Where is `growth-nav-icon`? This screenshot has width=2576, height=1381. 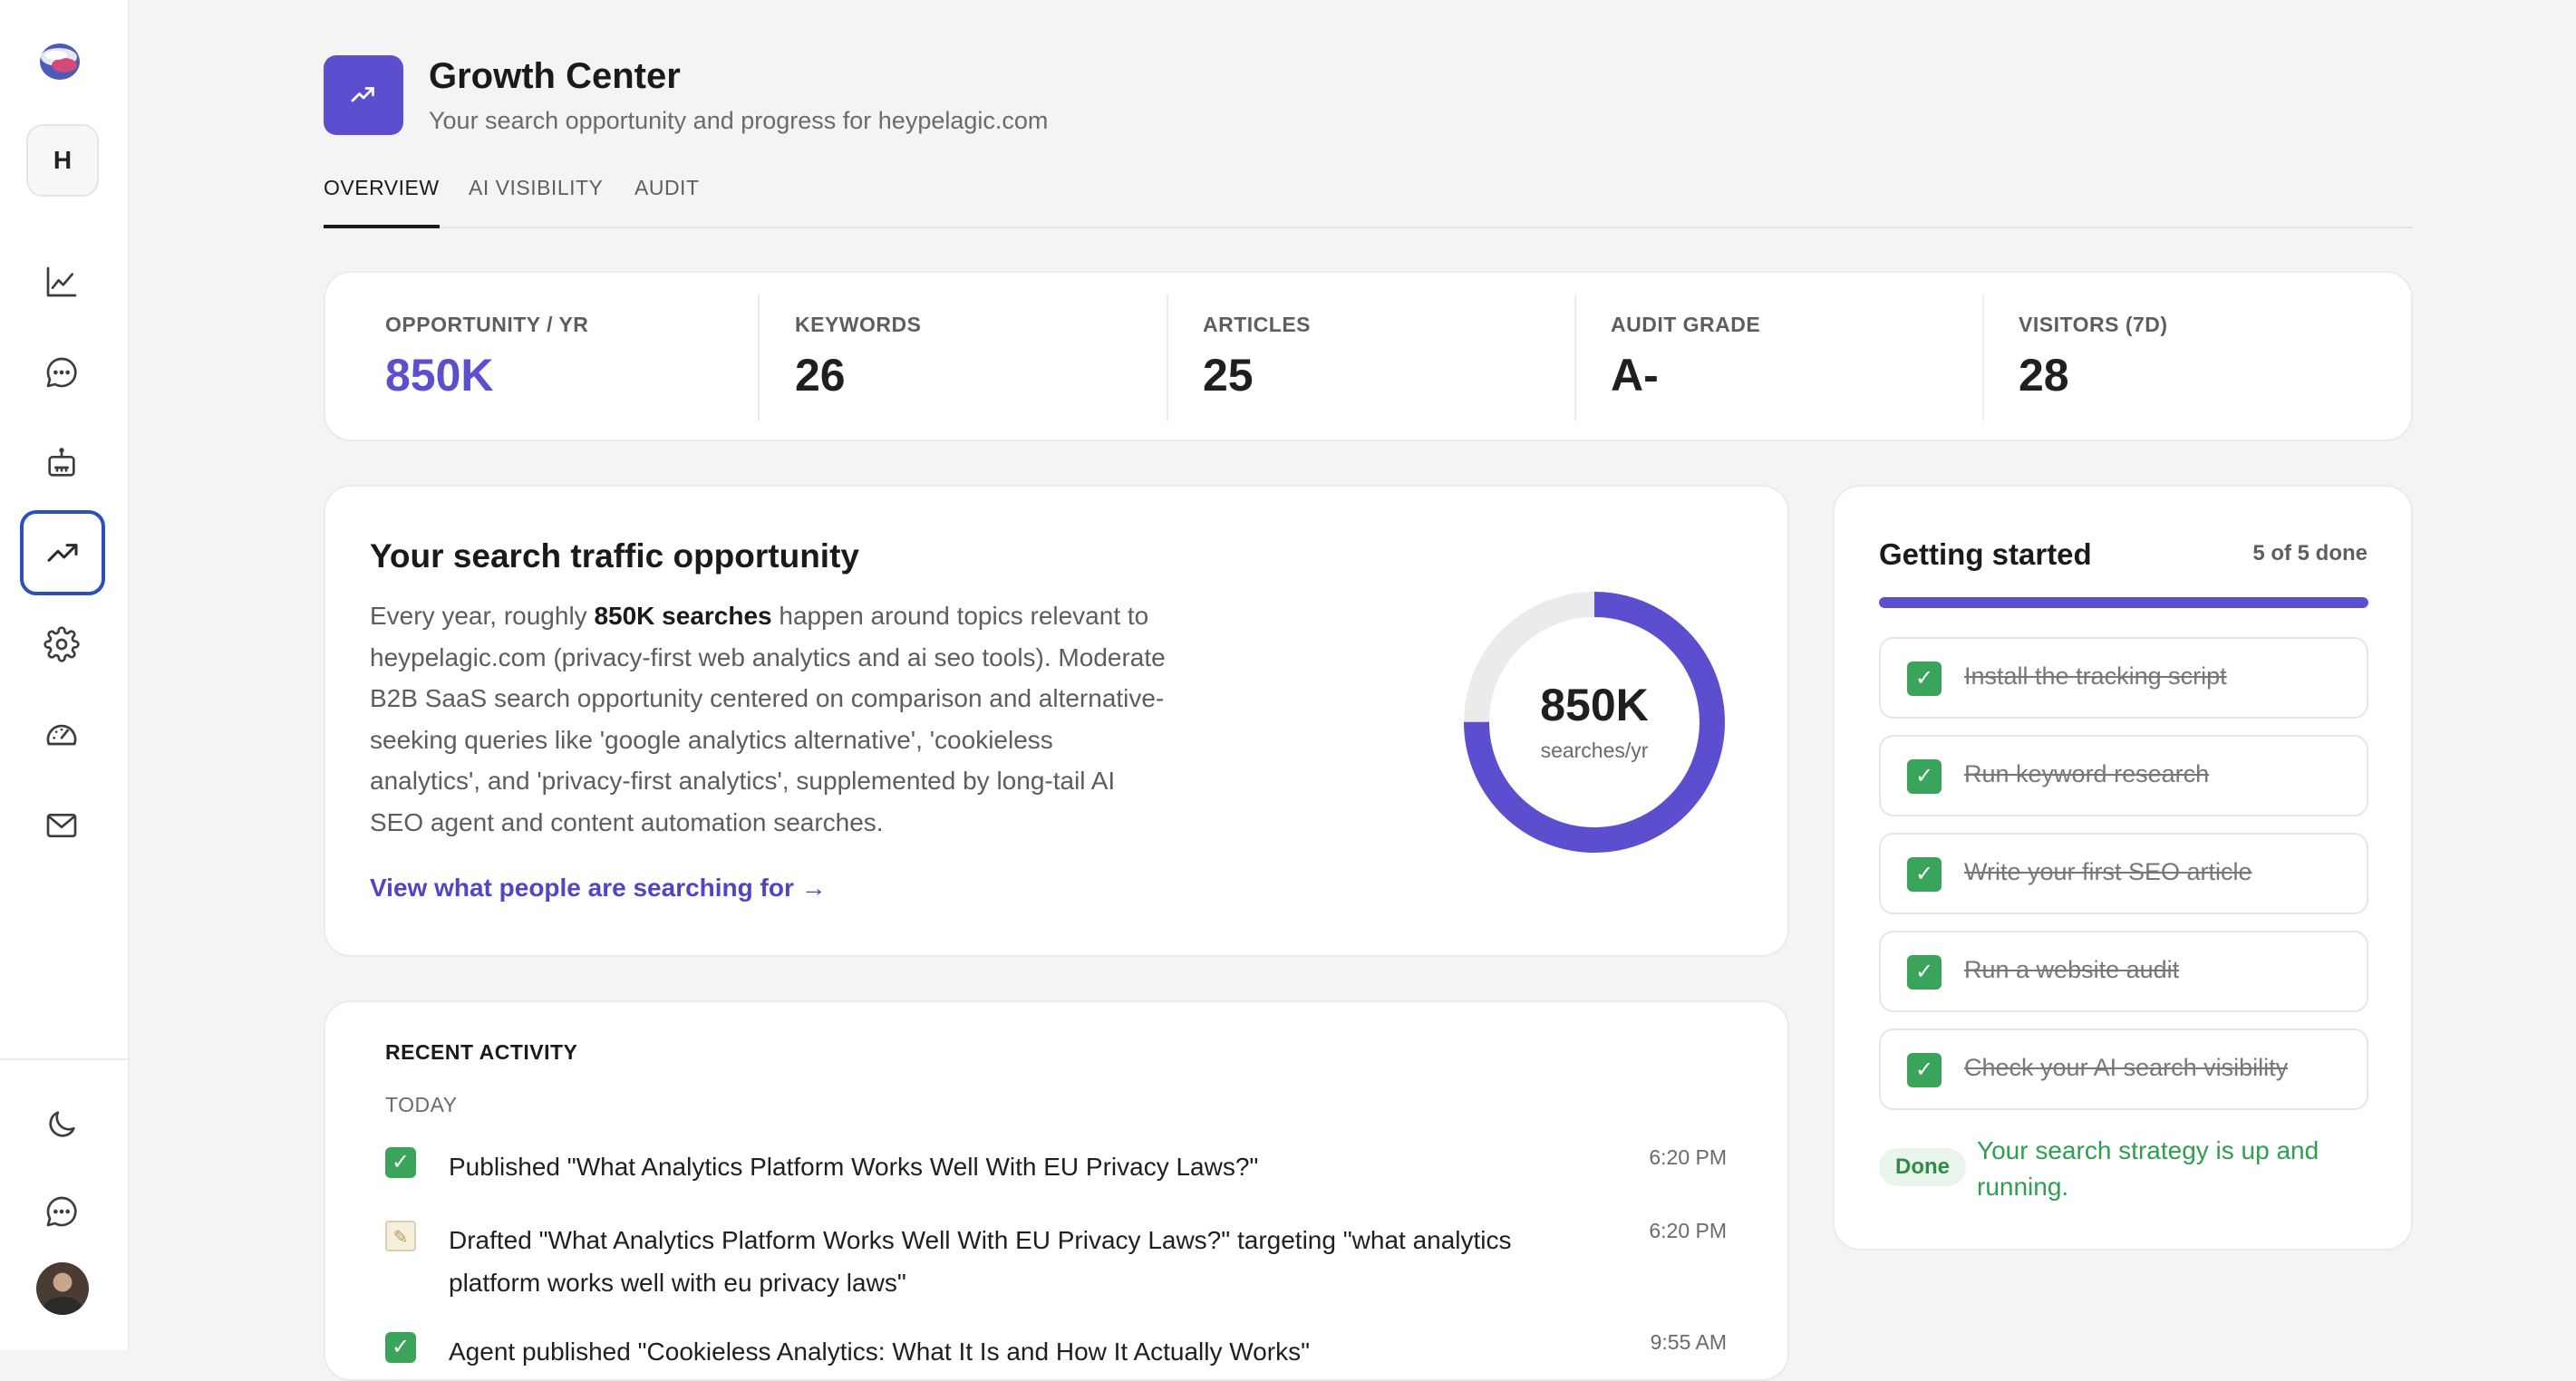
growth-nav-icon is located at coordinates (62, 552).